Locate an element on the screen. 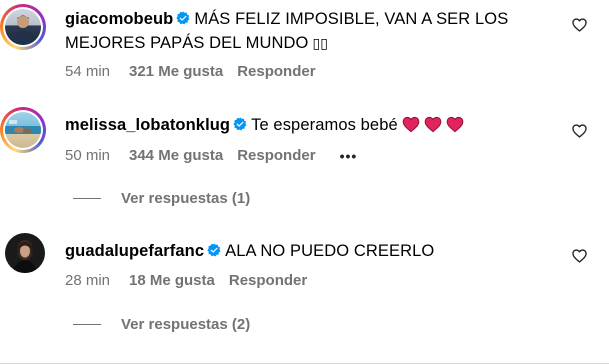 This screenshot has width=609, height=364. view-replies-label: Ver respuestas (2) is located at coordinates (185, 324).